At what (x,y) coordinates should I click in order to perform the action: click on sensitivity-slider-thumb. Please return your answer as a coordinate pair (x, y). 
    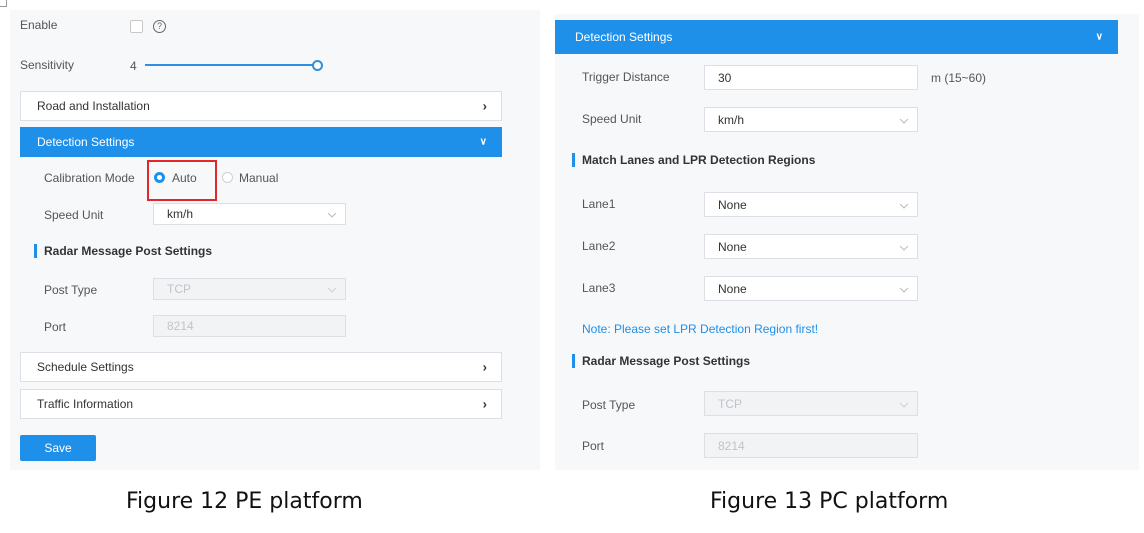
    Looking at the image, I should click on (317, 65).